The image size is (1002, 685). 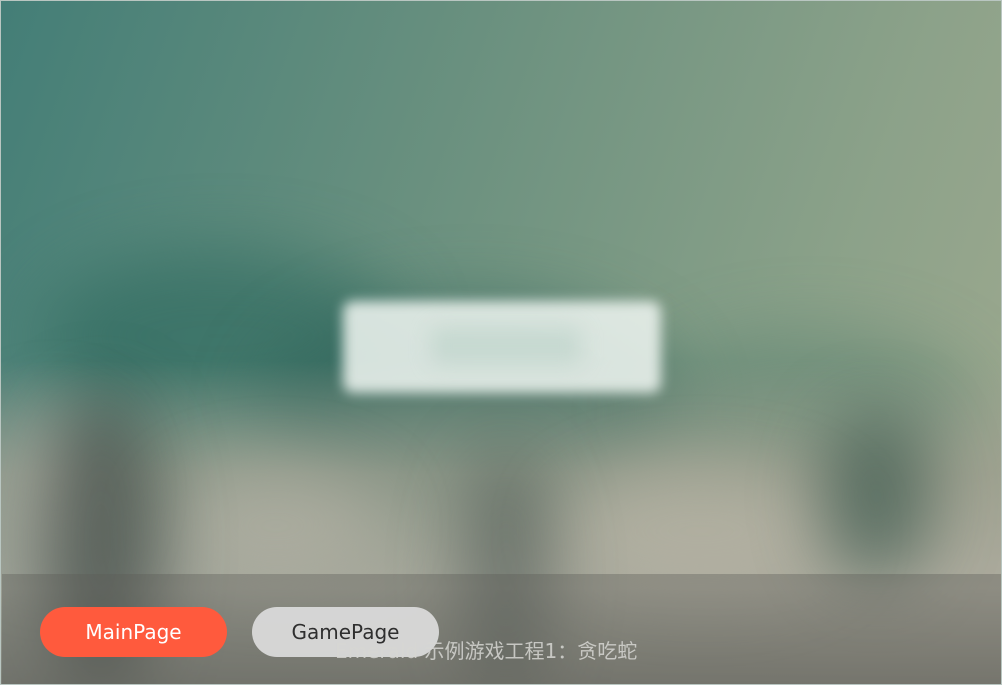 What do you see at coordinates (486, 651) in the screenshot?
I see `caption-text: Emerald 示例游戏工程1：贪吃蛇` at bounding box center [486, 651].